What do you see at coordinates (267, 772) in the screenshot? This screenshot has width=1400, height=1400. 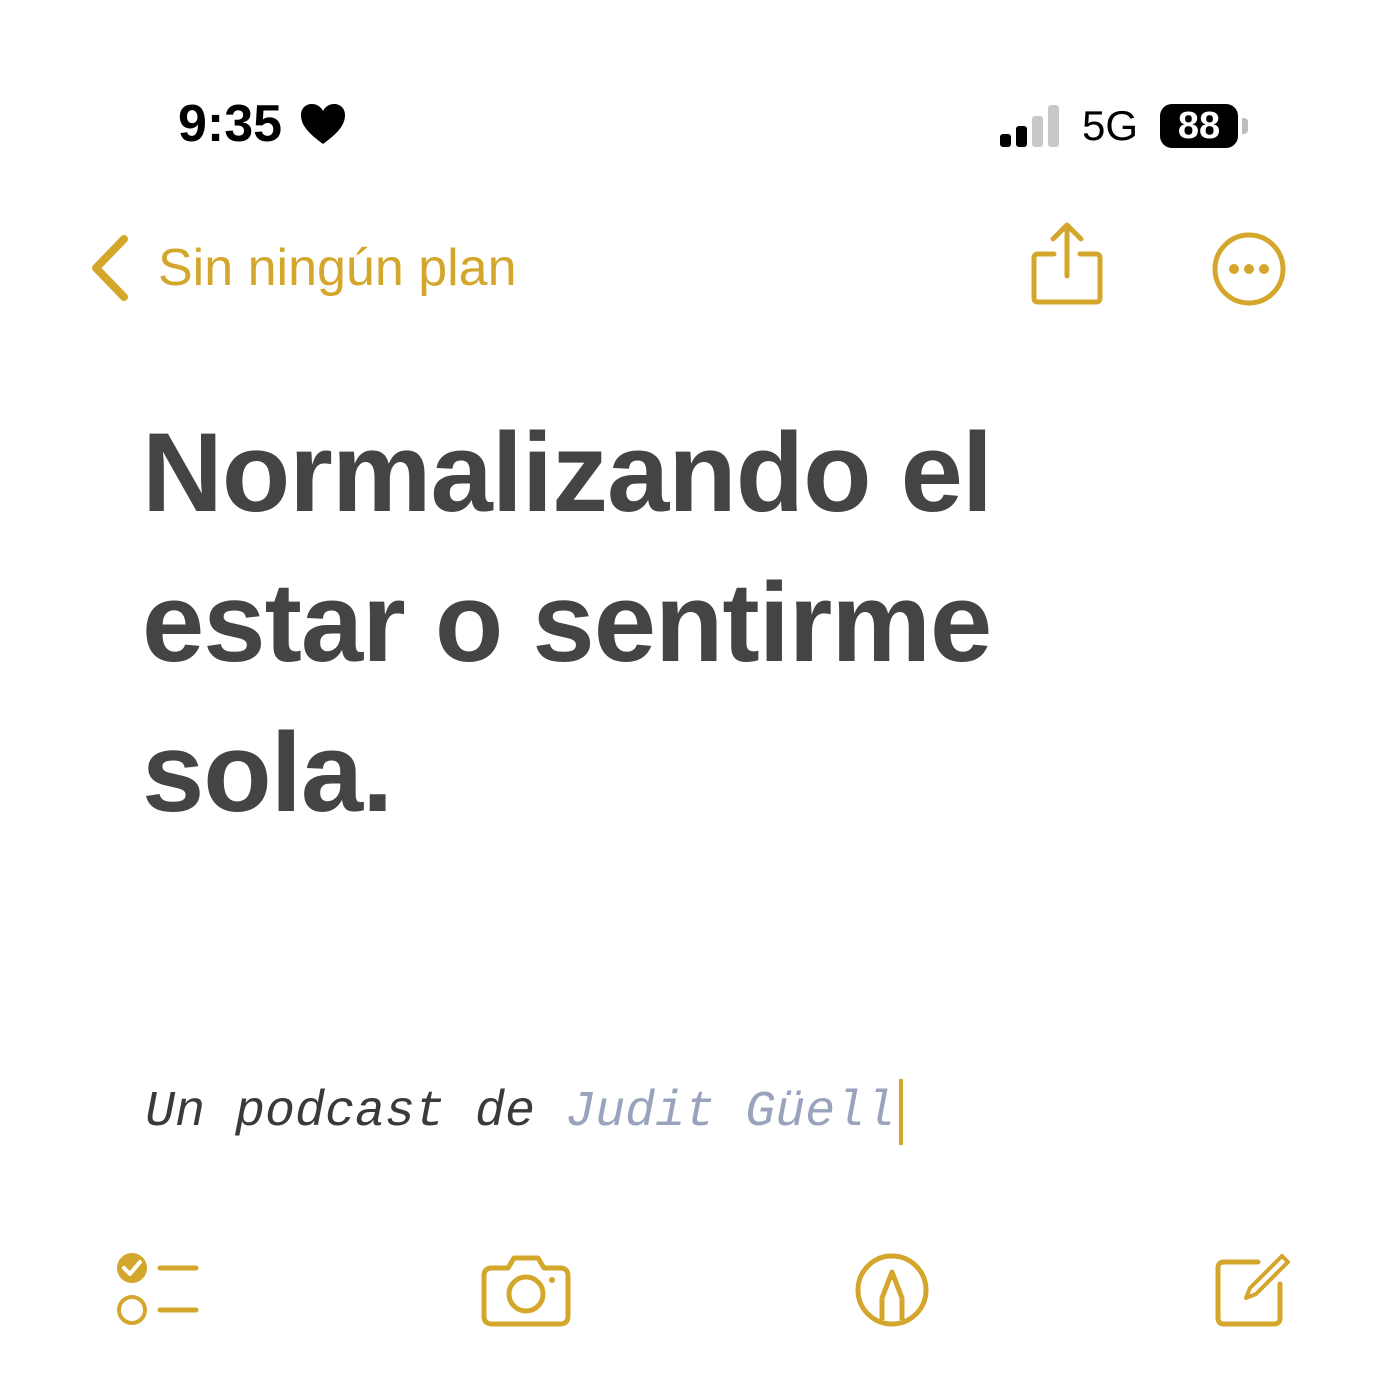 I see `note-title-line: sola.` at bounding box center [267, 772].